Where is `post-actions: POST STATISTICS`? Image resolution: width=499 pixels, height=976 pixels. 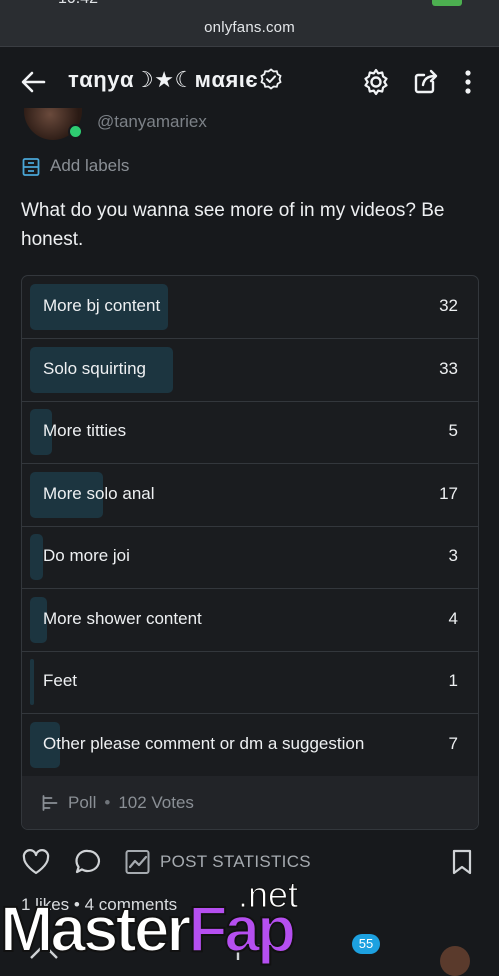
post-actions: POST STATISTICS is located at coordinates (249, 864).